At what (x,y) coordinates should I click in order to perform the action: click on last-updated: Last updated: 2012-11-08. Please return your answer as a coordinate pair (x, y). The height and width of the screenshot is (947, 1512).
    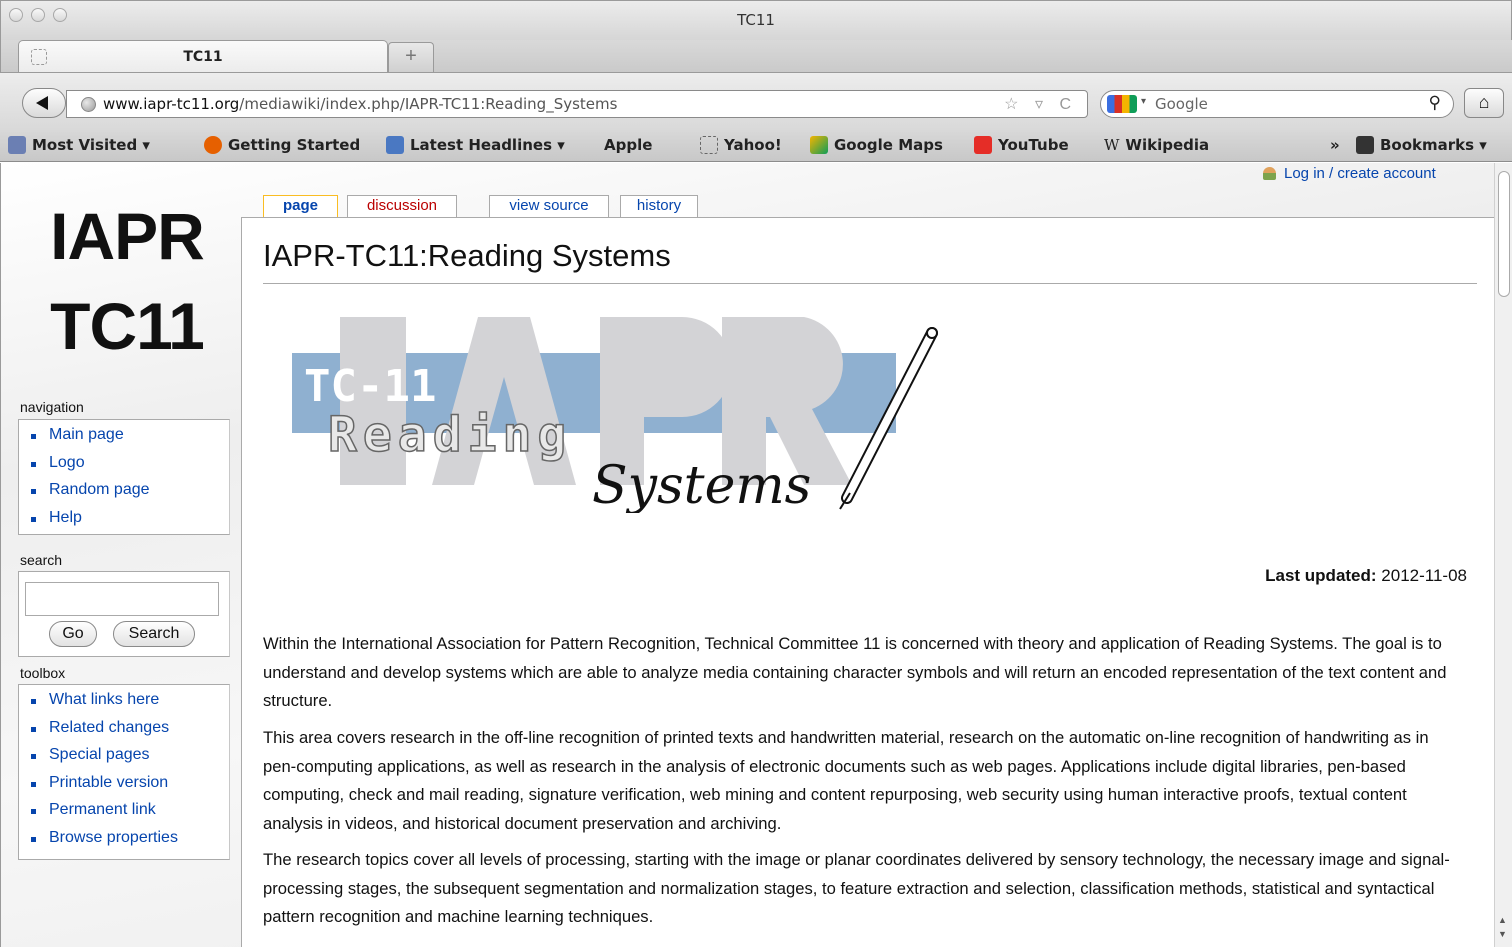
    Looking at the image, I should click on (1366, 576).